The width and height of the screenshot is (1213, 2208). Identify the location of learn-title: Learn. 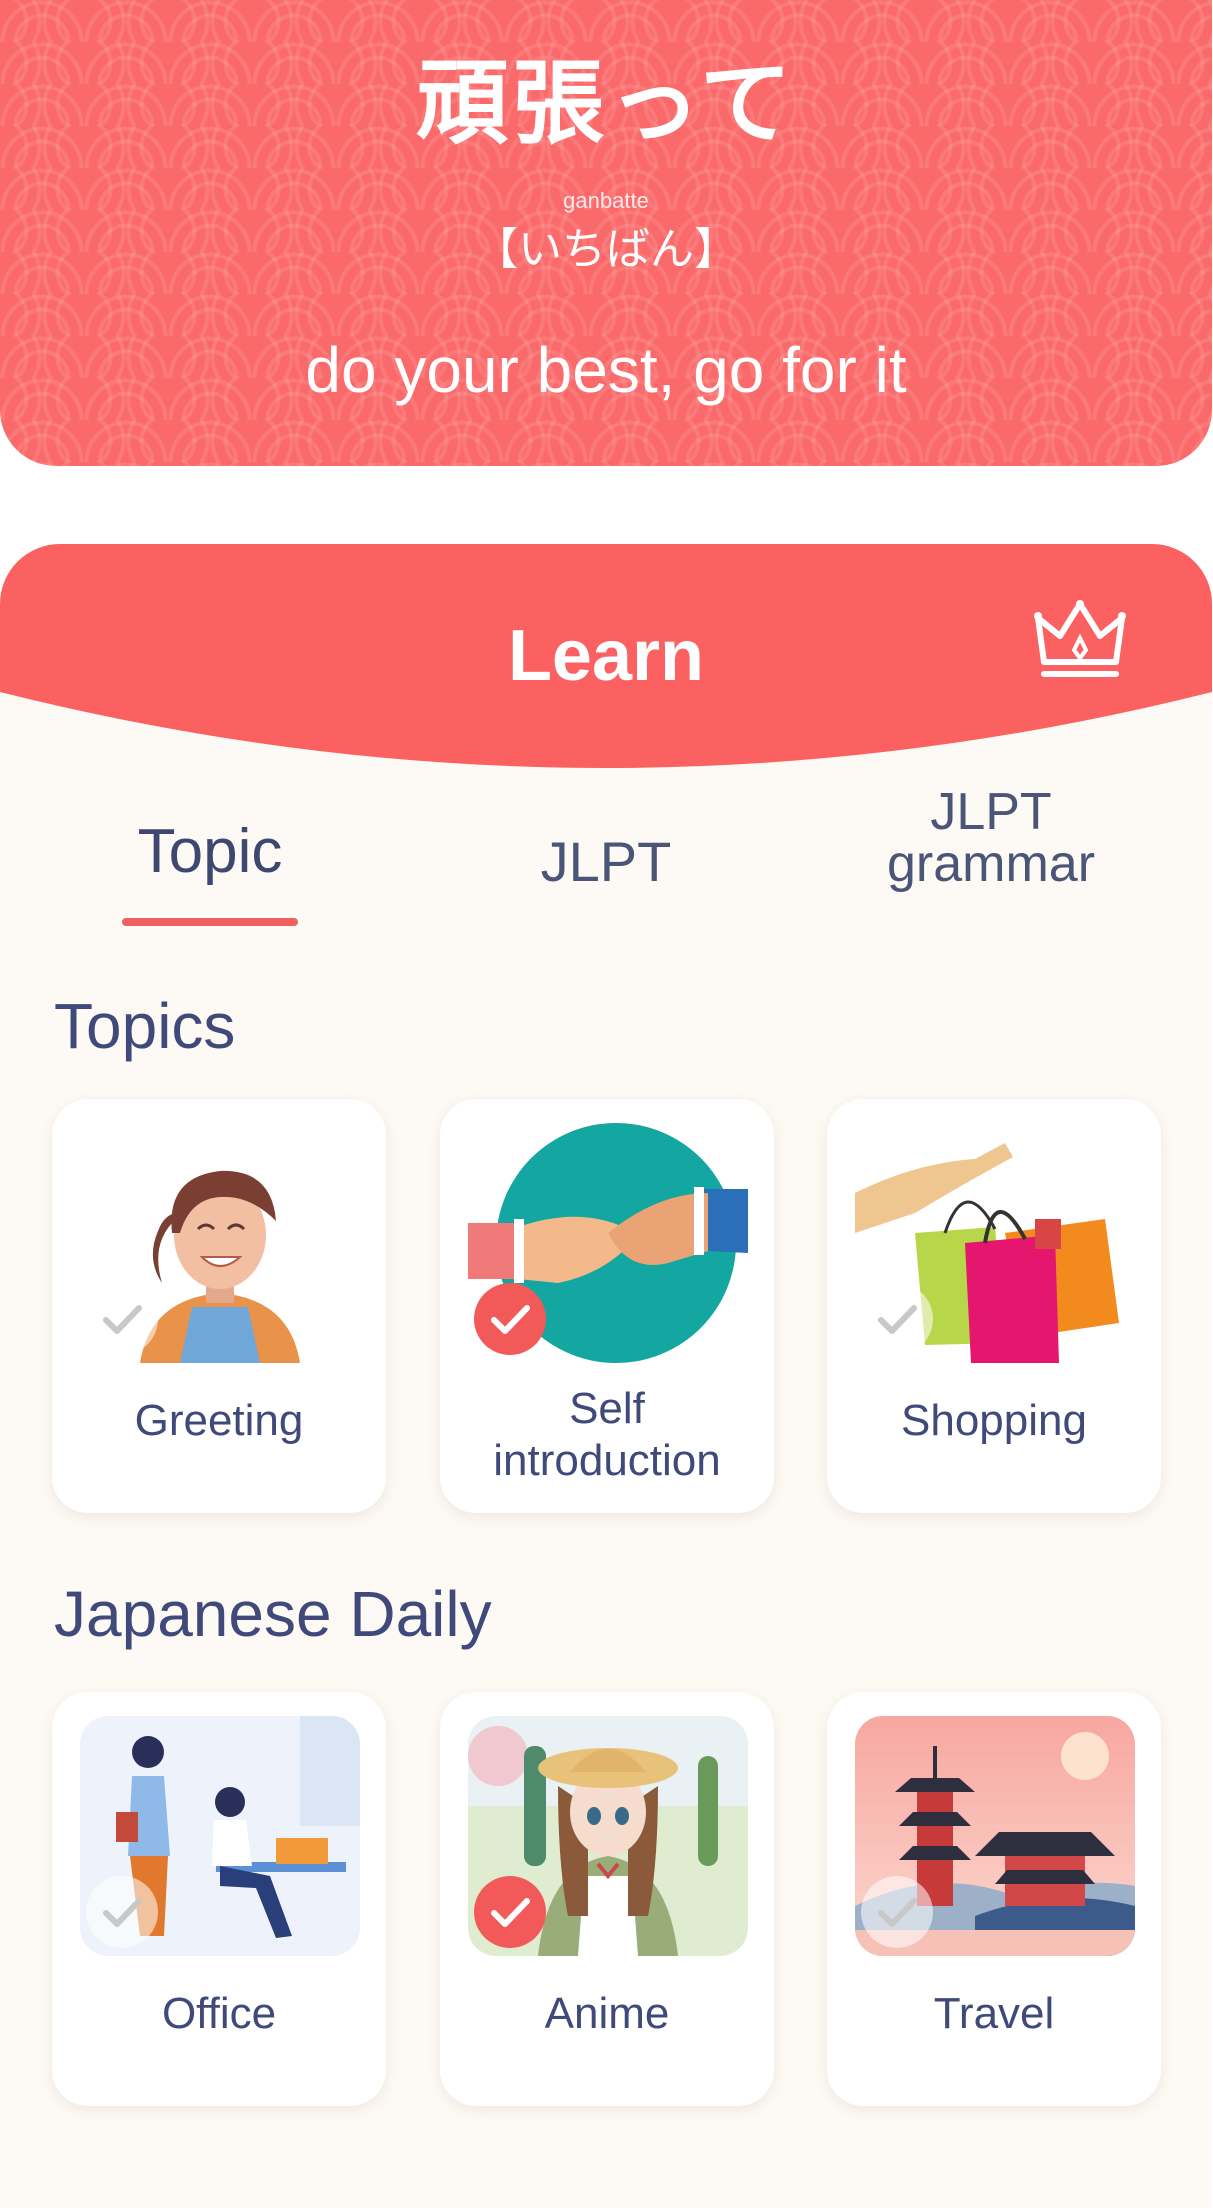
(606, 656).